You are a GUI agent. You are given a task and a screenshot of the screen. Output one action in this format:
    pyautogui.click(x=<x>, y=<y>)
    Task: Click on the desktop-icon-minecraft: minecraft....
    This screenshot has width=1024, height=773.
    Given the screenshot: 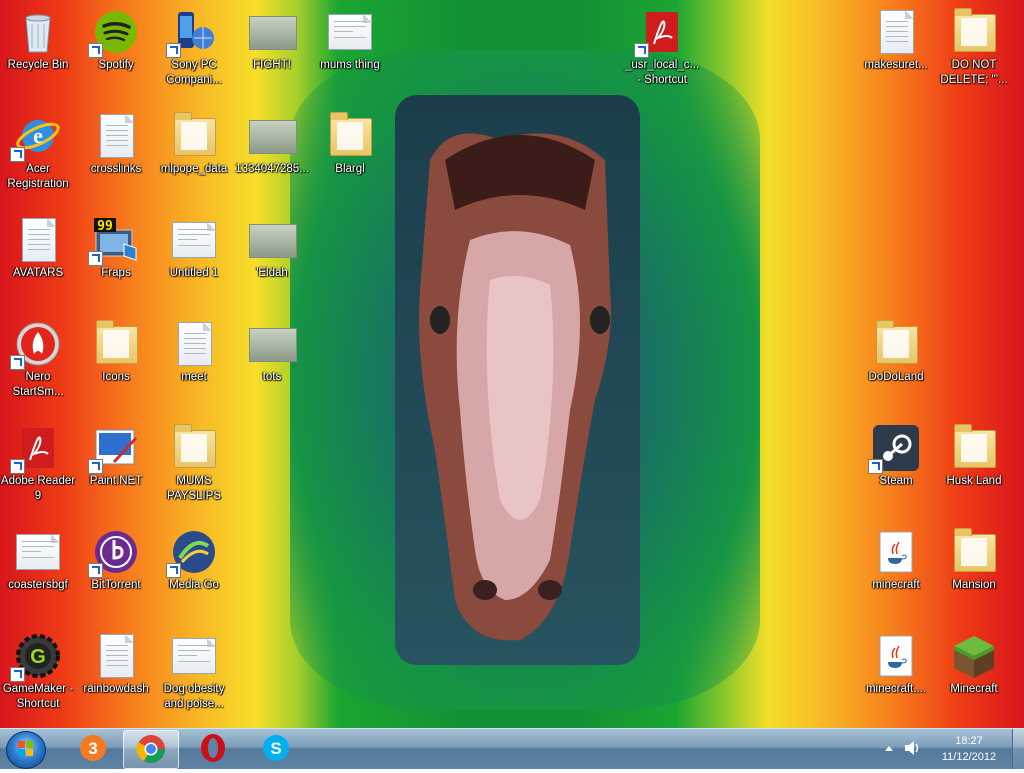 What is the action you would take?
    pyautogui.click(x=896, y=661)
    